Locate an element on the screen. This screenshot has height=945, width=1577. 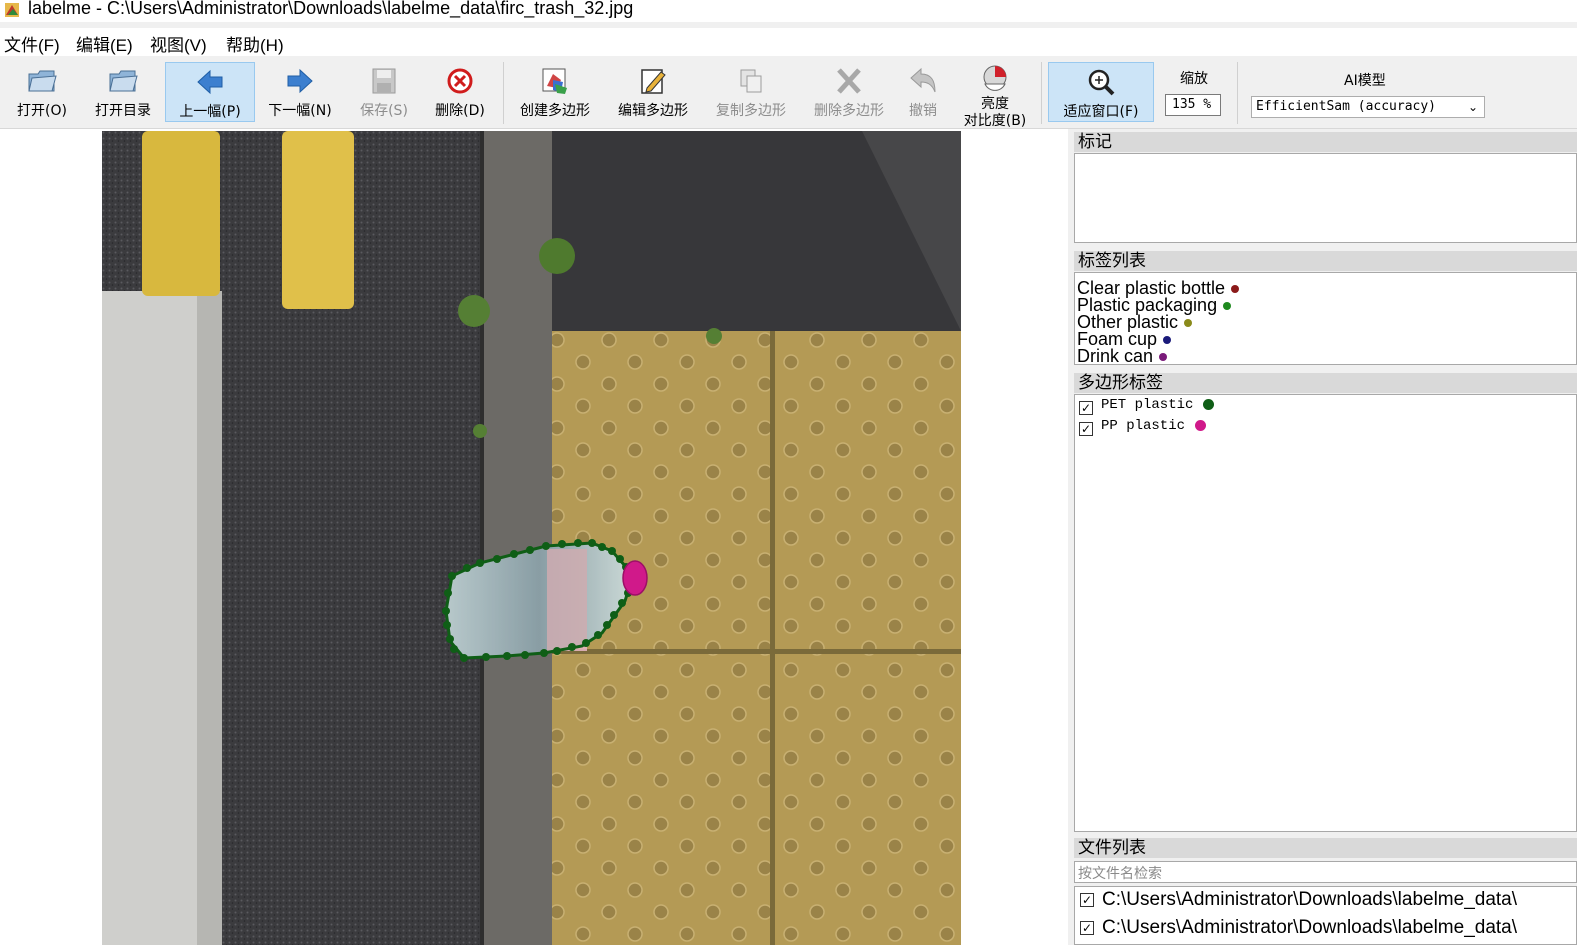
delete-polygon-button: 删除多边形 is located at coordinates (849, 92).